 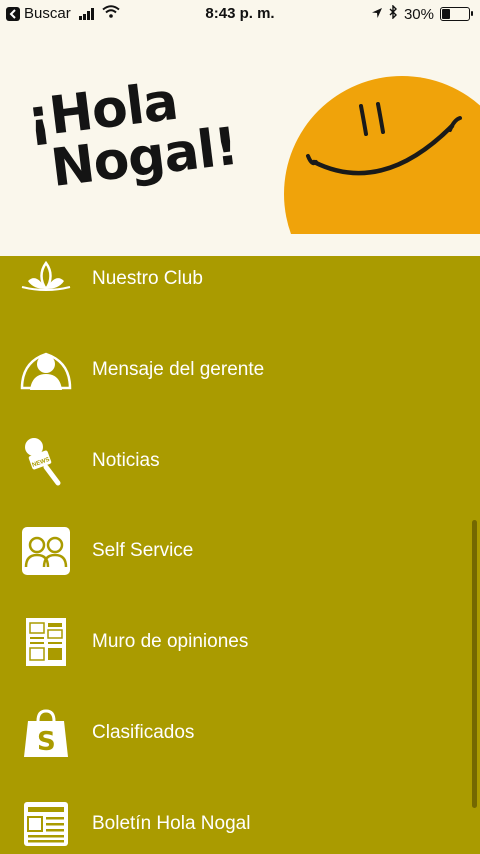 What do you see at coordinates (46, 281) in the screenshot?
I see `club-emblem-icon` at bounding box center [46, 281].